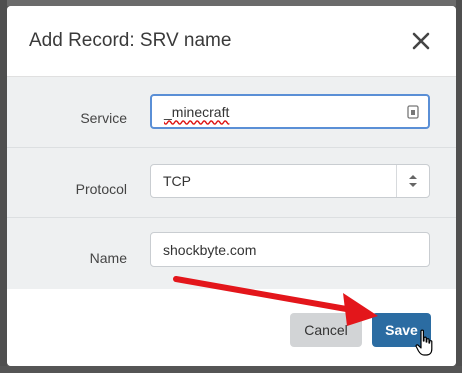  I want to click on cancel-button: Cancel, so click(326, 330).